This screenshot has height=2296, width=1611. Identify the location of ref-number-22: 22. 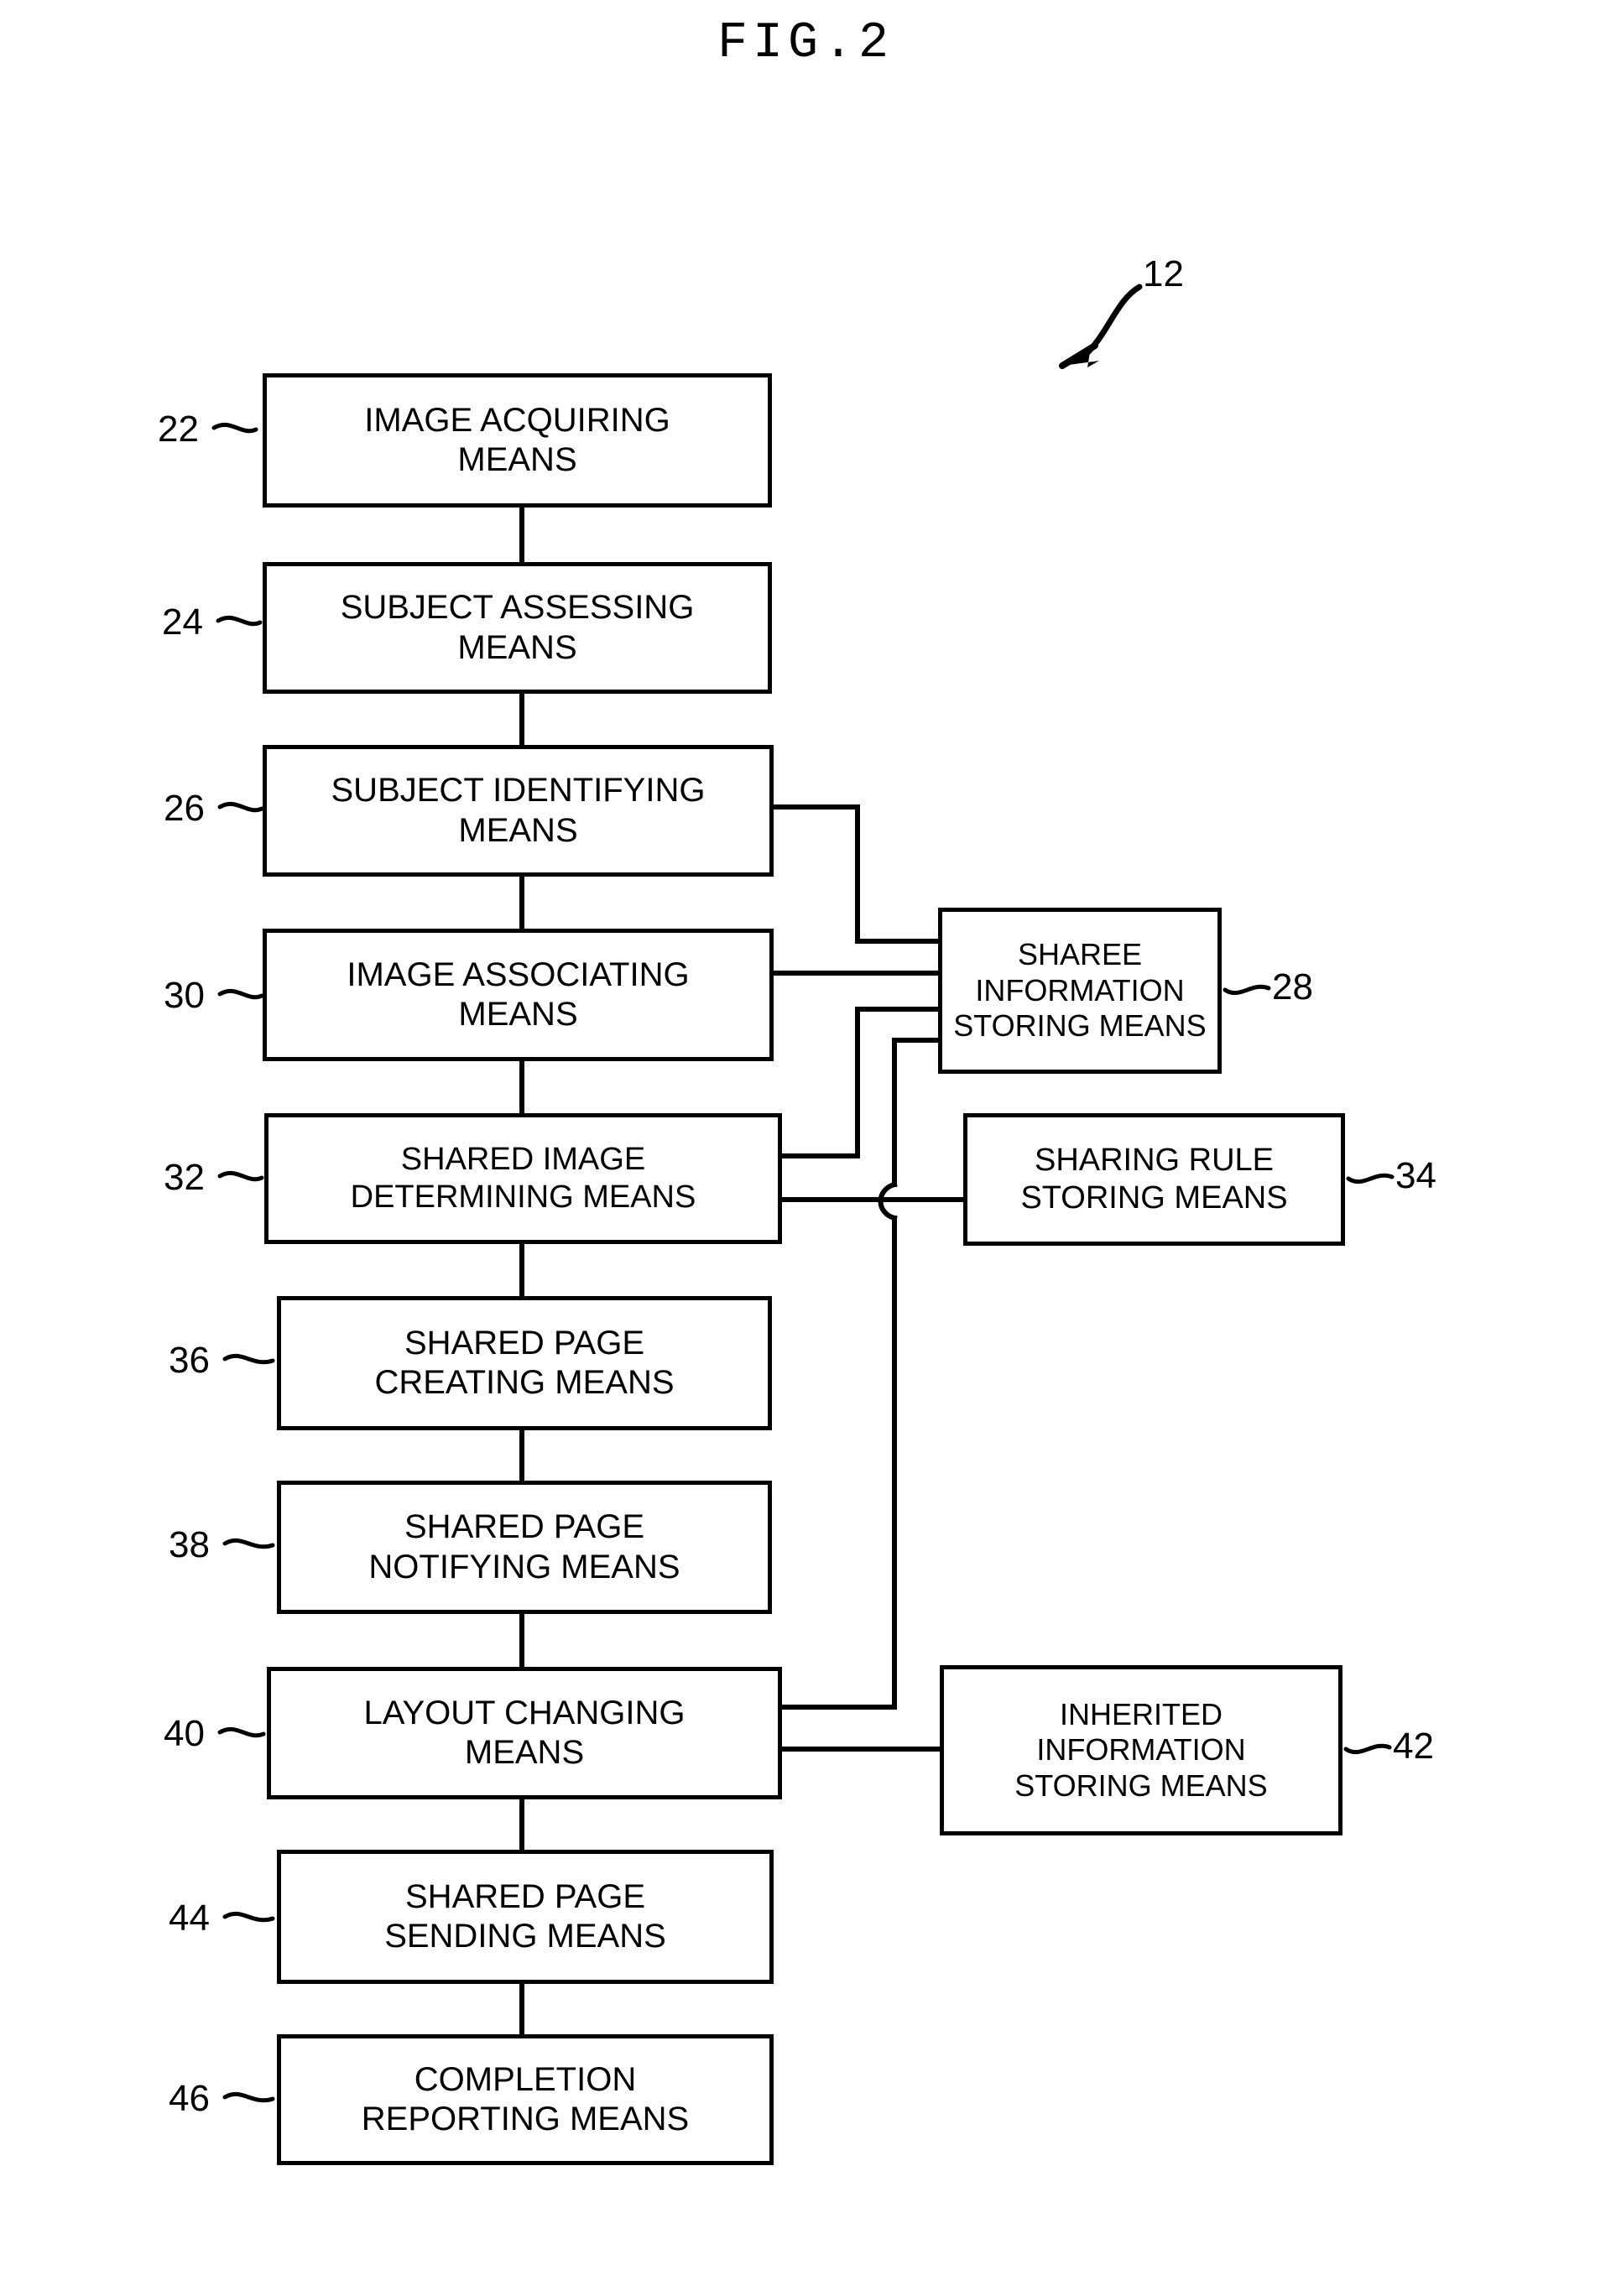
(179, 429).